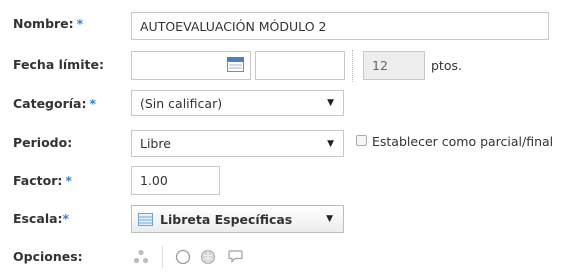  Describe the element at coordinates (55, 103) in the screenshot. I see `categoria-label: Categoría: *` at that location.